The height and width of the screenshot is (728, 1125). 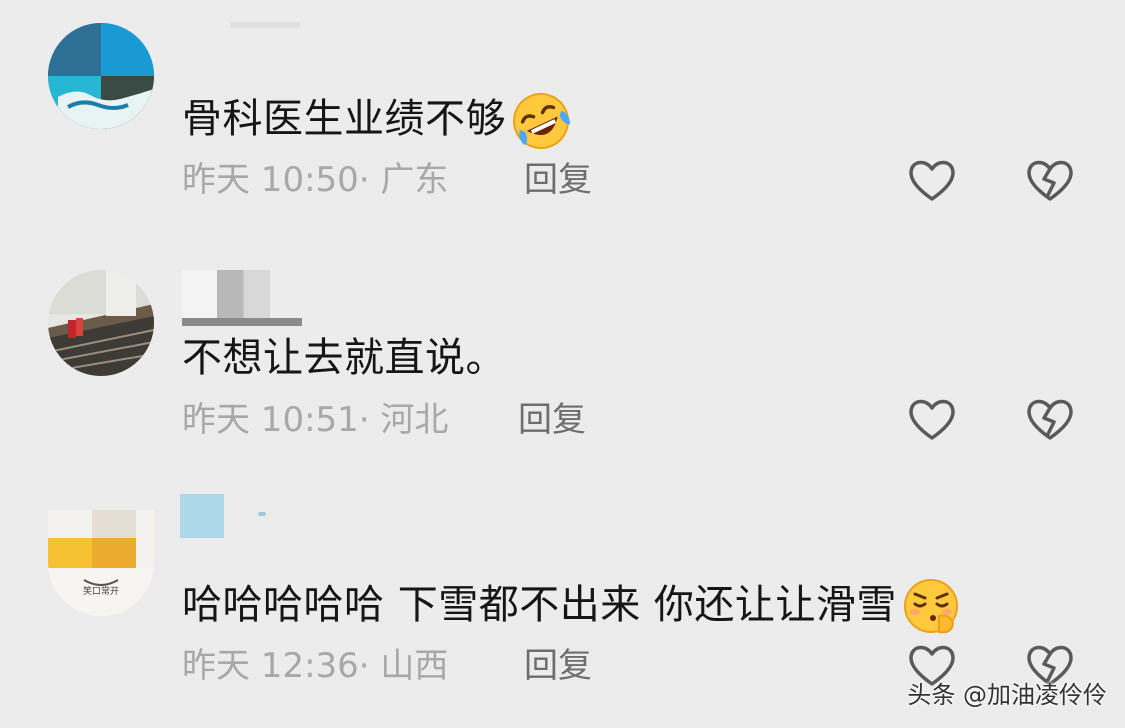 What do you see at coordinates (539, 605) in the screenshot?
I see `comment-text-content: 哈哈哈哈哈 下雪都不出来 你还让让滑雪` at bounding box center [539, 605].